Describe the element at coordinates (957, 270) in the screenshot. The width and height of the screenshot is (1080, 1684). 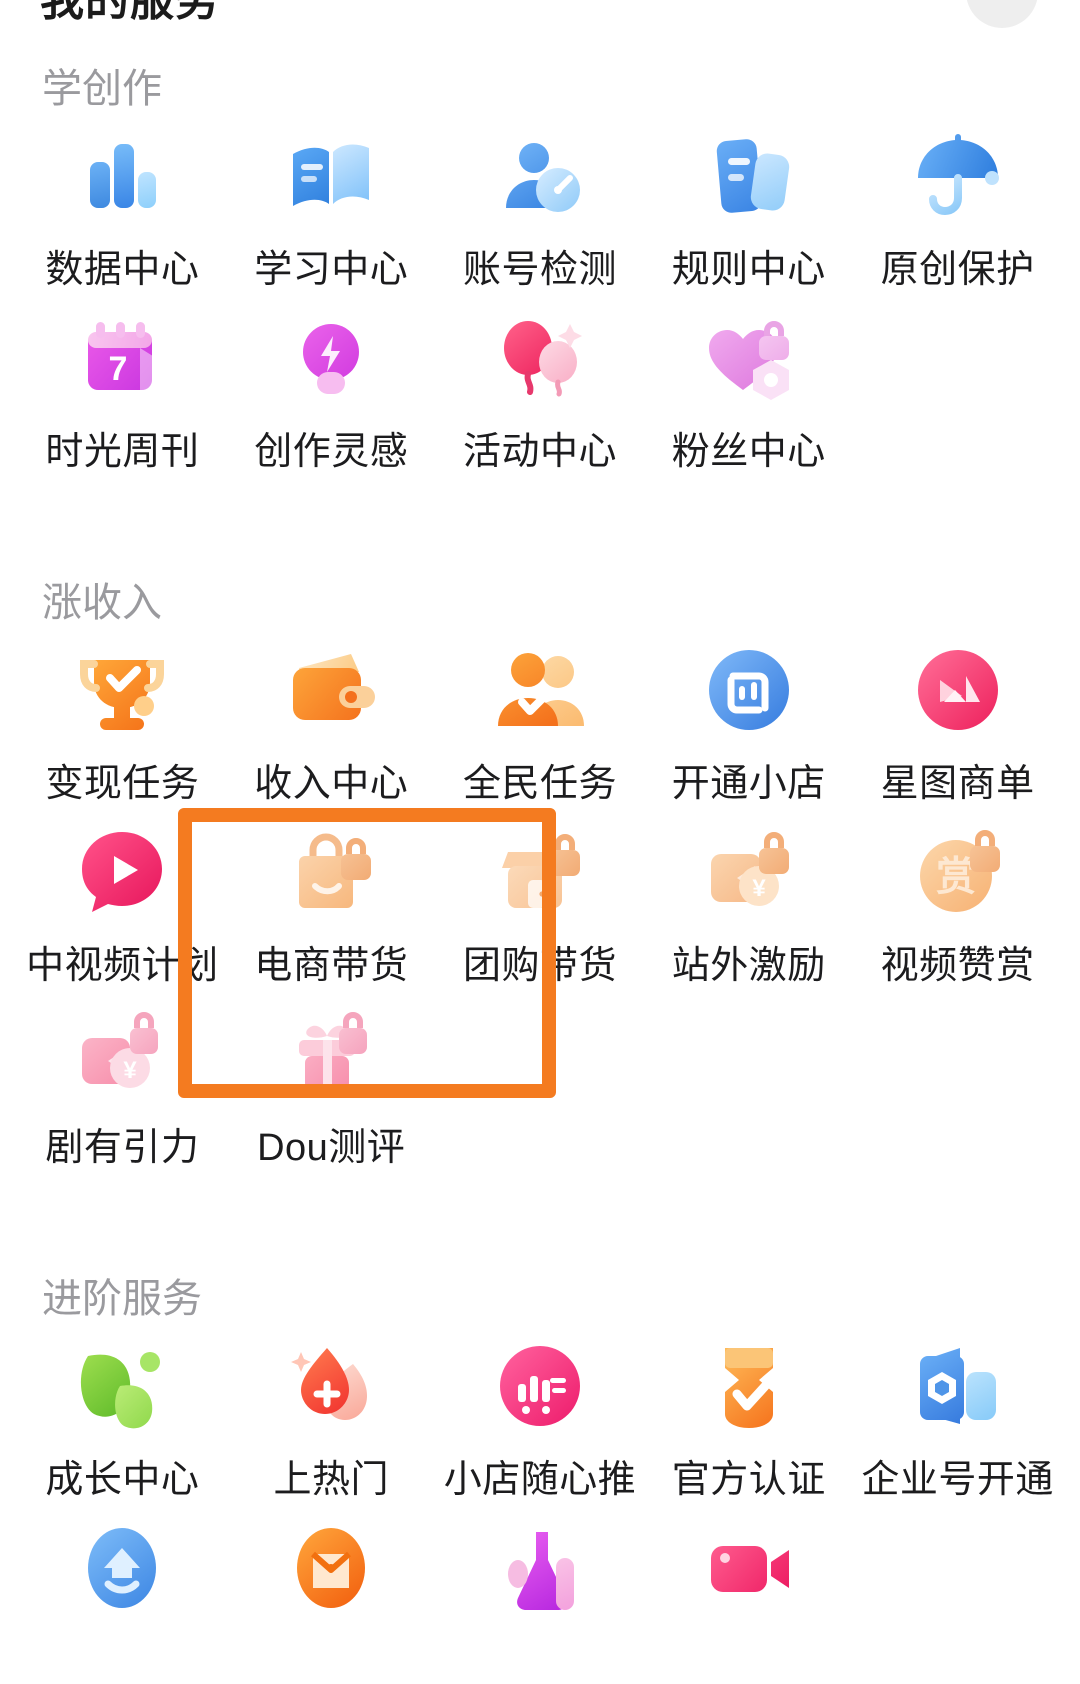
I see `service-tile-label: 原创保护` at that location.